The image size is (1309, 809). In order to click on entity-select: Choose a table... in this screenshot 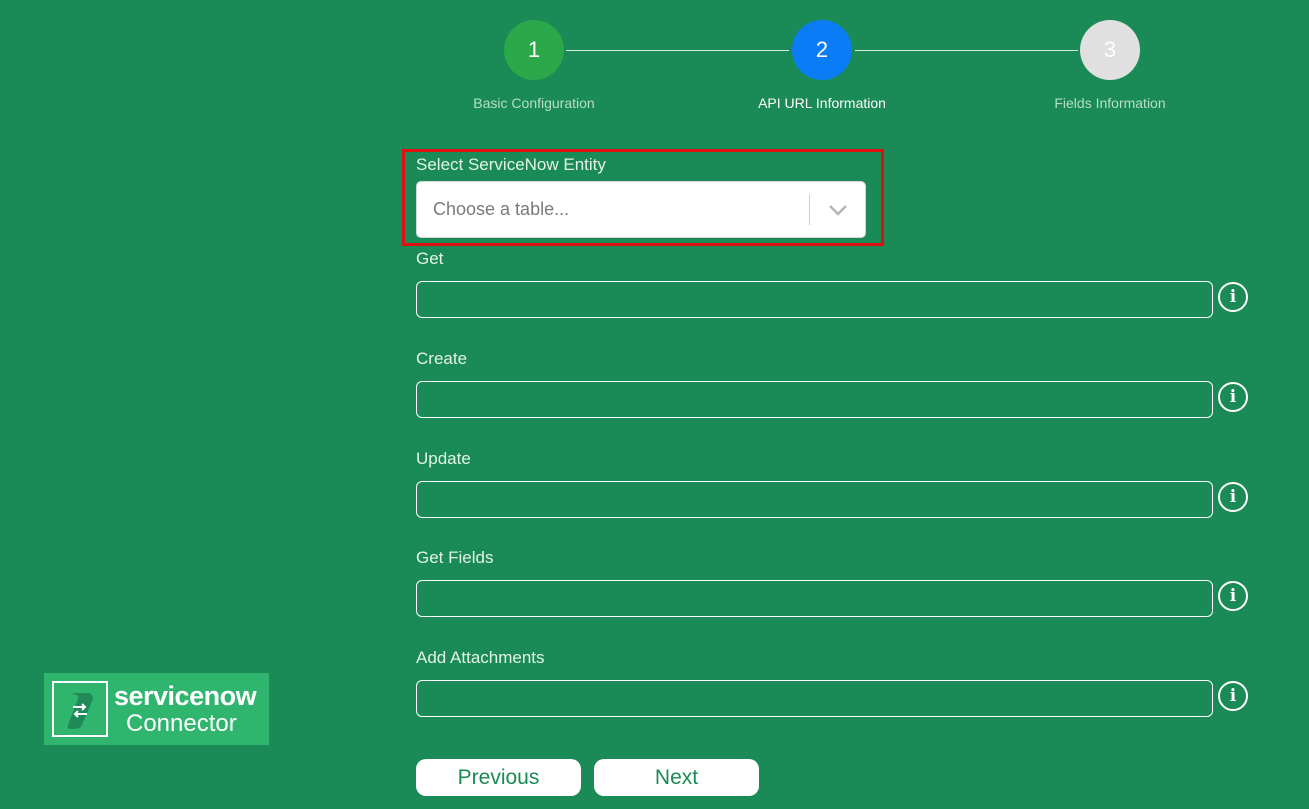, I will do `click(641, 209)`.